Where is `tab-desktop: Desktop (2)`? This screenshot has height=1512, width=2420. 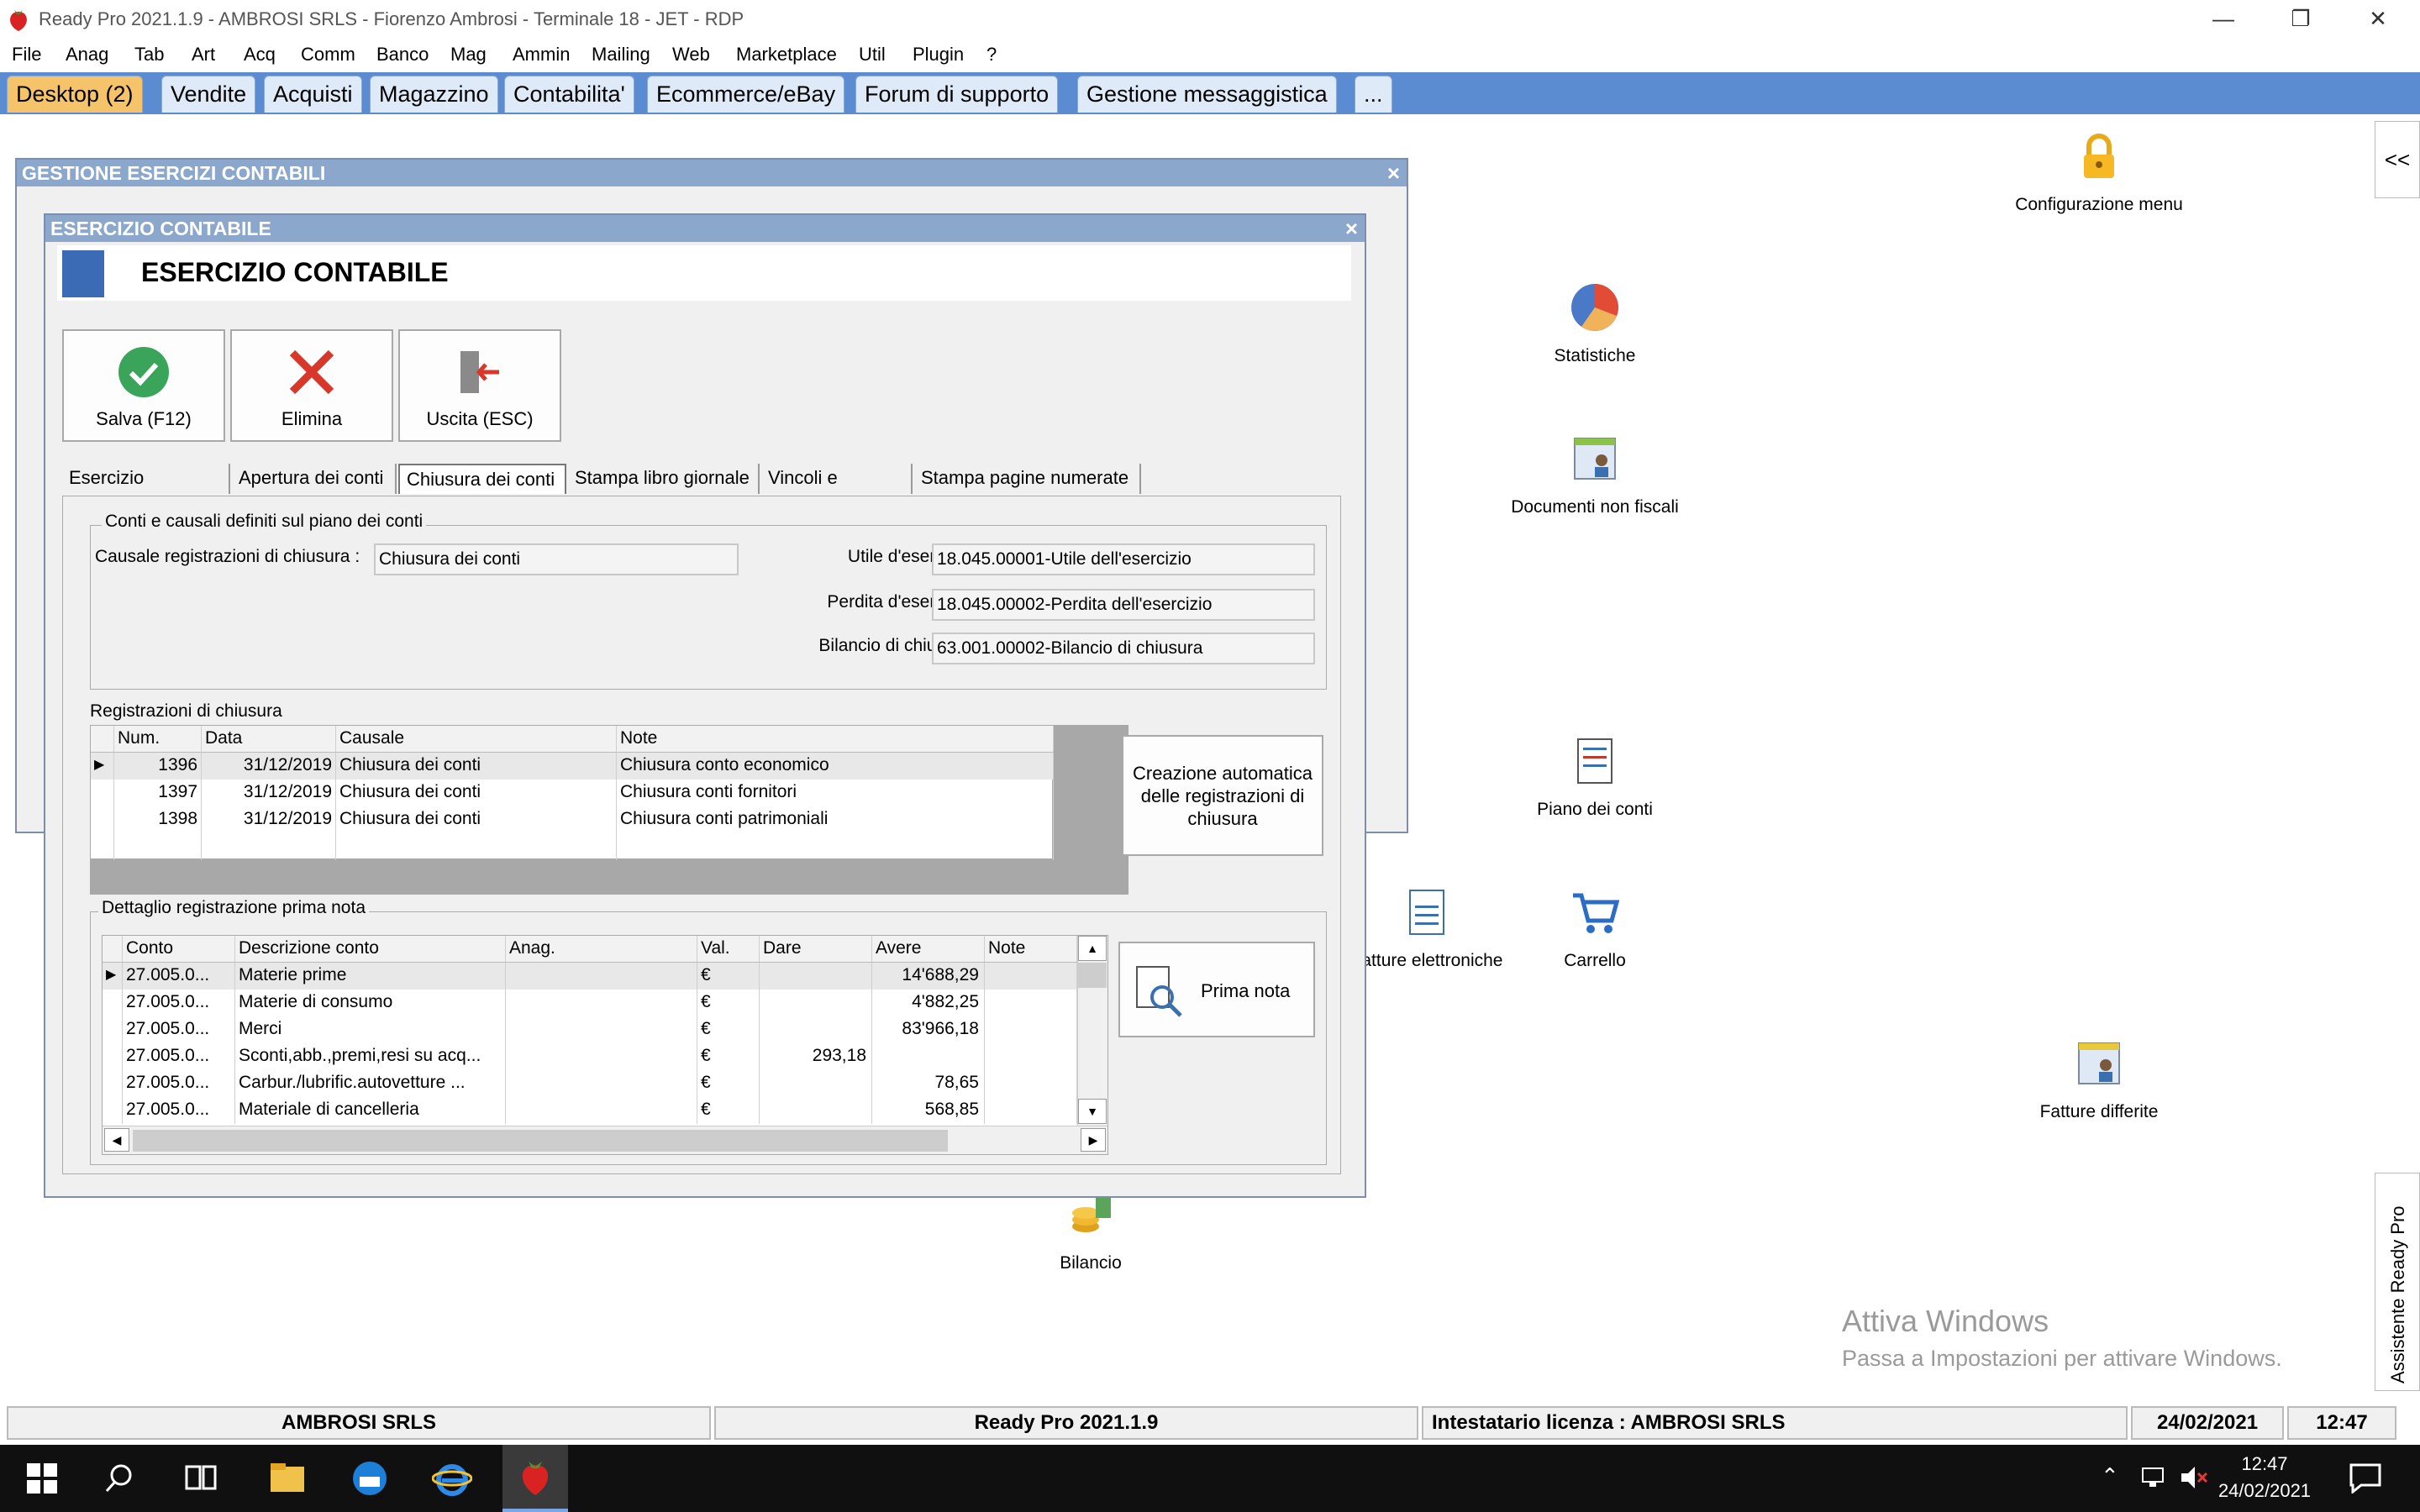 tab-desktop: Desktop (2) is located at coordinates (75, 94).